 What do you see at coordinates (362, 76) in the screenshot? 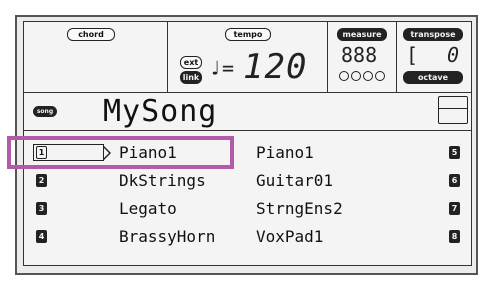
I see `measure-beat-dots` at bounding box center [362, 76].